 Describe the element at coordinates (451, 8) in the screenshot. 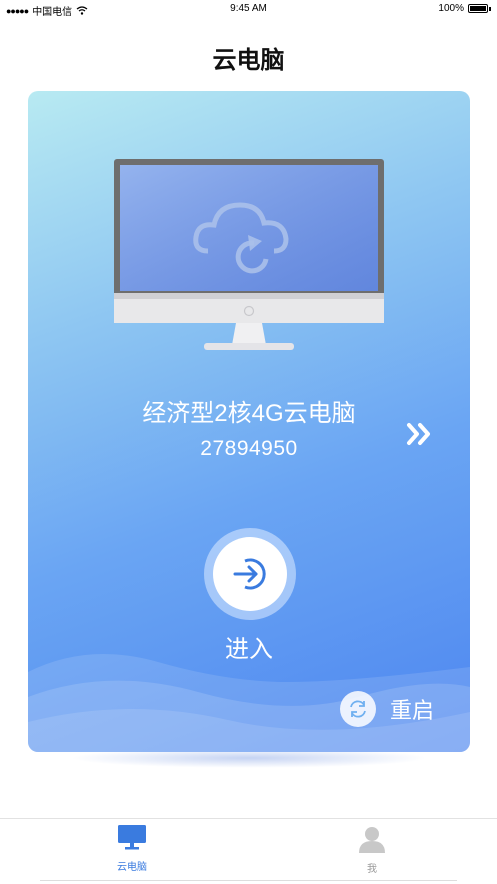

I see `battery-percent: 100%` at that location.